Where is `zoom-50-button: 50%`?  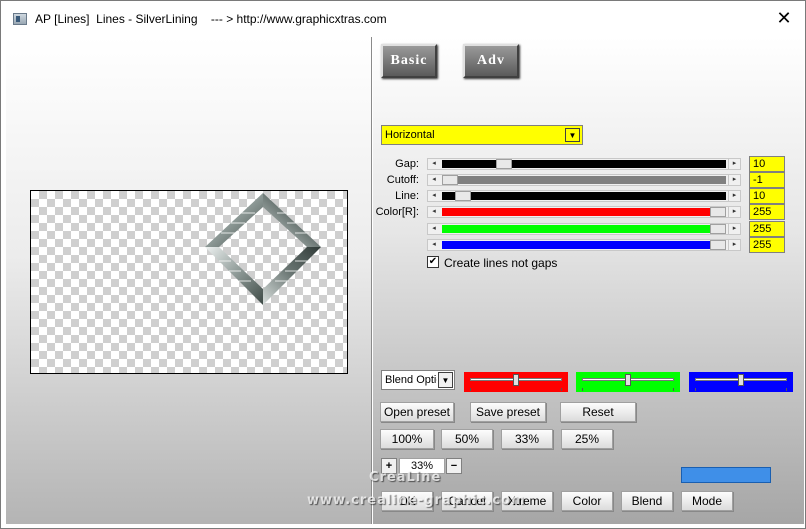
zoom-50-button: 50% is located at coordinates (467, 439).